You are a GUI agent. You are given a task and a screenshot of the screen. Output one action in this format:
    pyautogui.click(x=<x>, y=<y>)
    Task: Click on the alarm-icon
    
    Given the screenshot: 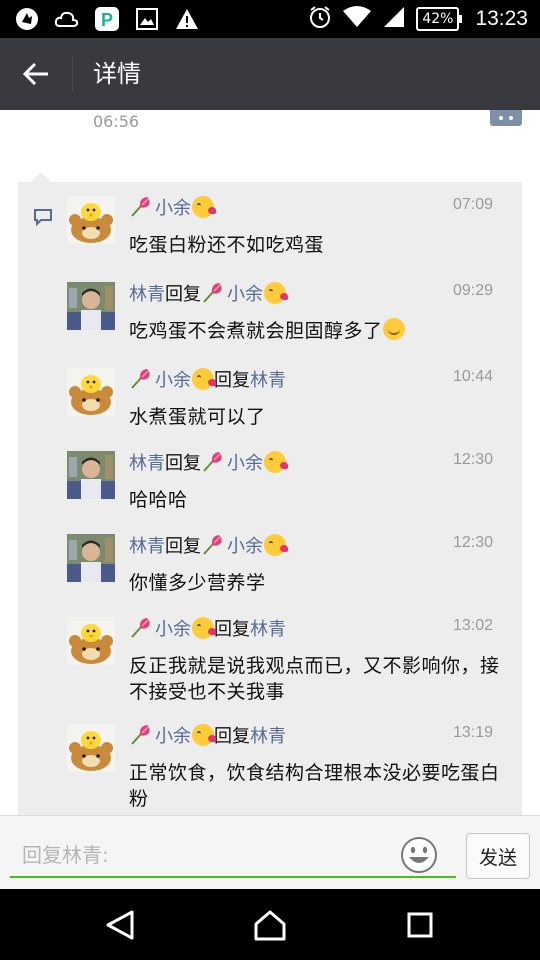 What is the action you would take?
    pyautogui.click(x=320, y=19)
    